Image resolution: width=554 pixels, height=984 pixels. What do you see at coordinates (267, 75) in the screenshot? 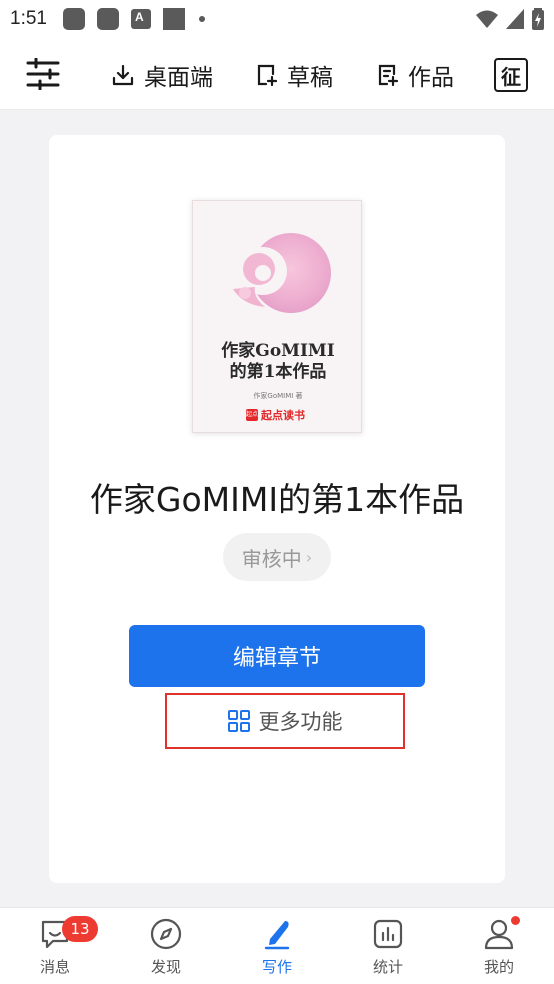
I see `draft-add-icon` at bounding box center [267, 75].